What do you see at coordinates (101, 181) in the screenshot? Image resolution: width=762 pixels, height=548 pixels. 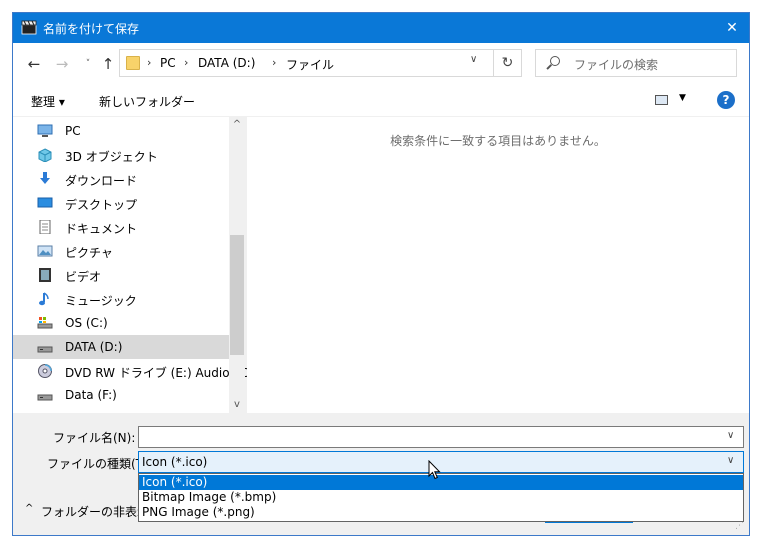 I see `sidebar-item-label: ダウンロード` at bounding box center [101, 181].